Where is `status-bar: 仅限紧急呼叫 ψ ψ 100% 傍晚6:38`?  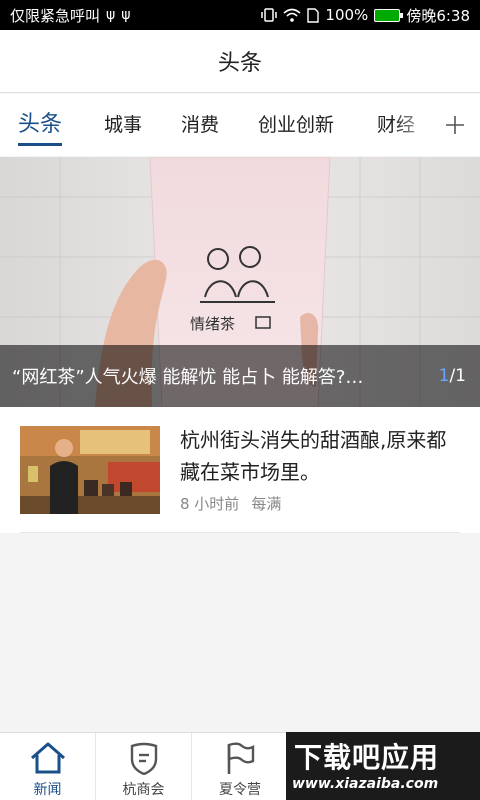 status-bar: 仅限紧急呼叫 ψ ψ 100% 傍晚6:38 is located at coordinates (240, 15).